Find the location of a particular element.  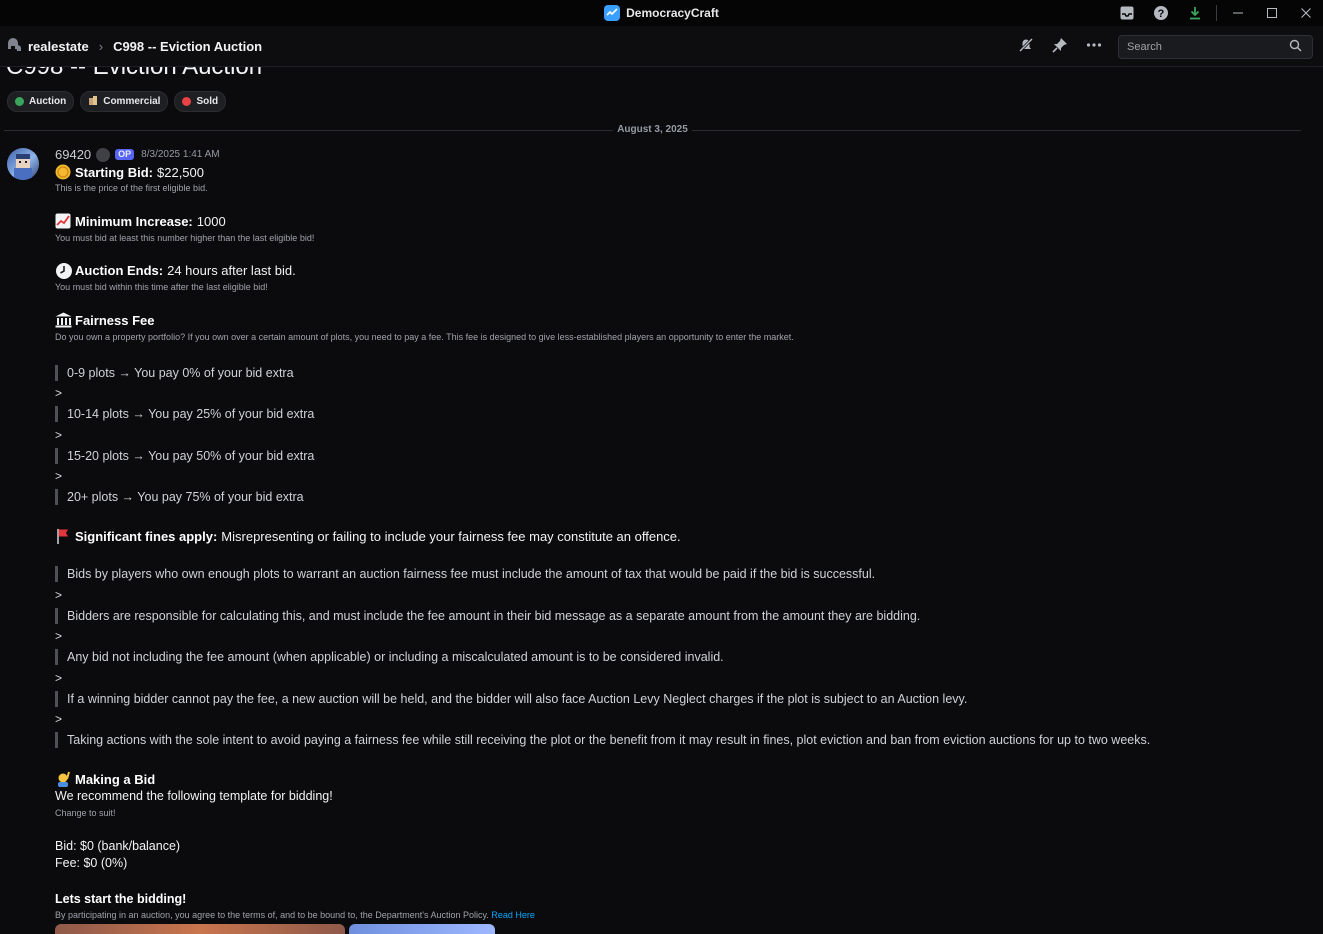

classical-building-icon is located at coordinates (63, 320).